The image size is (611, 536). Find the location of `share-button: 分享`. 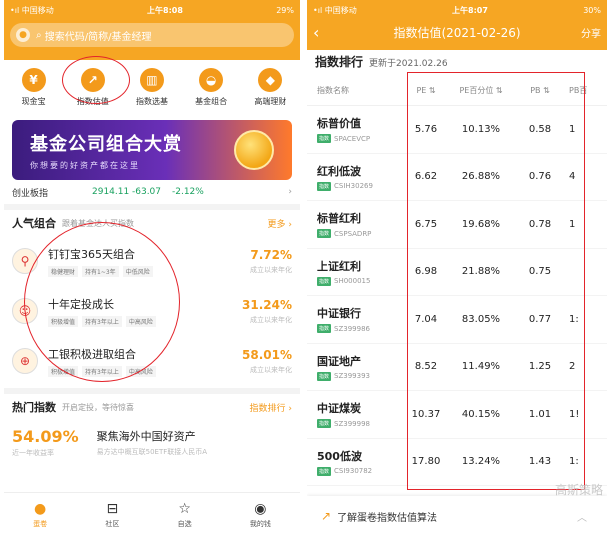

share-button: 分享 is located at coordinates (586, 32).